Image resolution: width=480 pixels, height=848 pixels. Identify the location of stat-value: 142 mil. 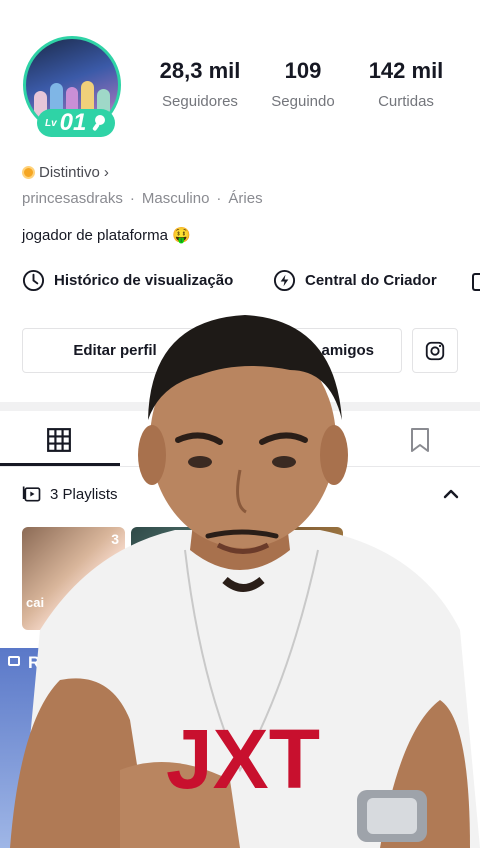
(406, 70).